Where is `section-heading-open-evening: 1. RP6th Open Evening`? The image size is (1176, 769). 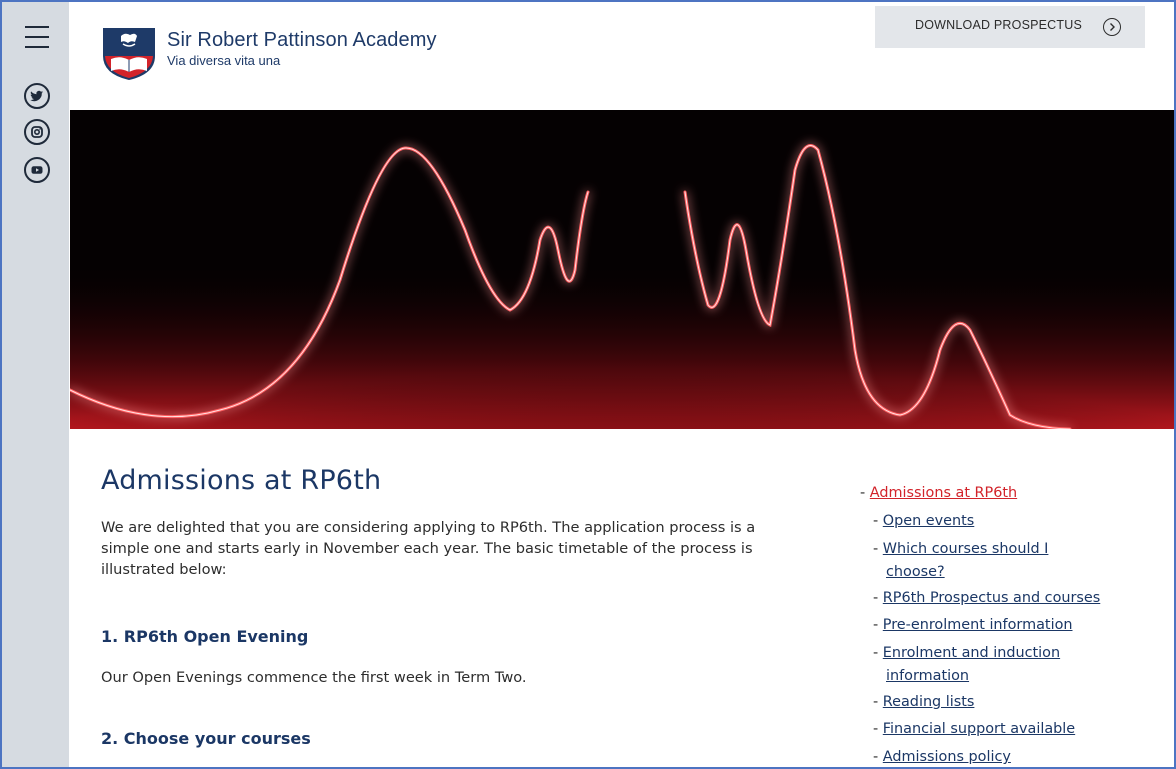
section-heading-open-evening: 1. RP6th Open Evening is located at coordinates (205, 636).